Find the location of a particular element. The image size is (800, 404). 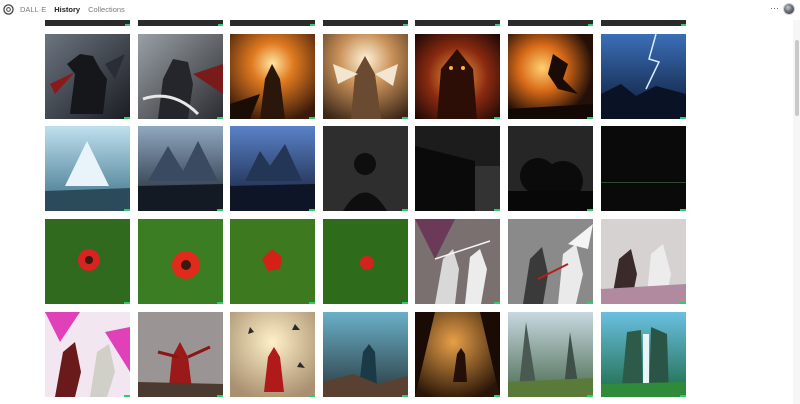

army-dark-mountains-image is located at coordinates (180, 168).